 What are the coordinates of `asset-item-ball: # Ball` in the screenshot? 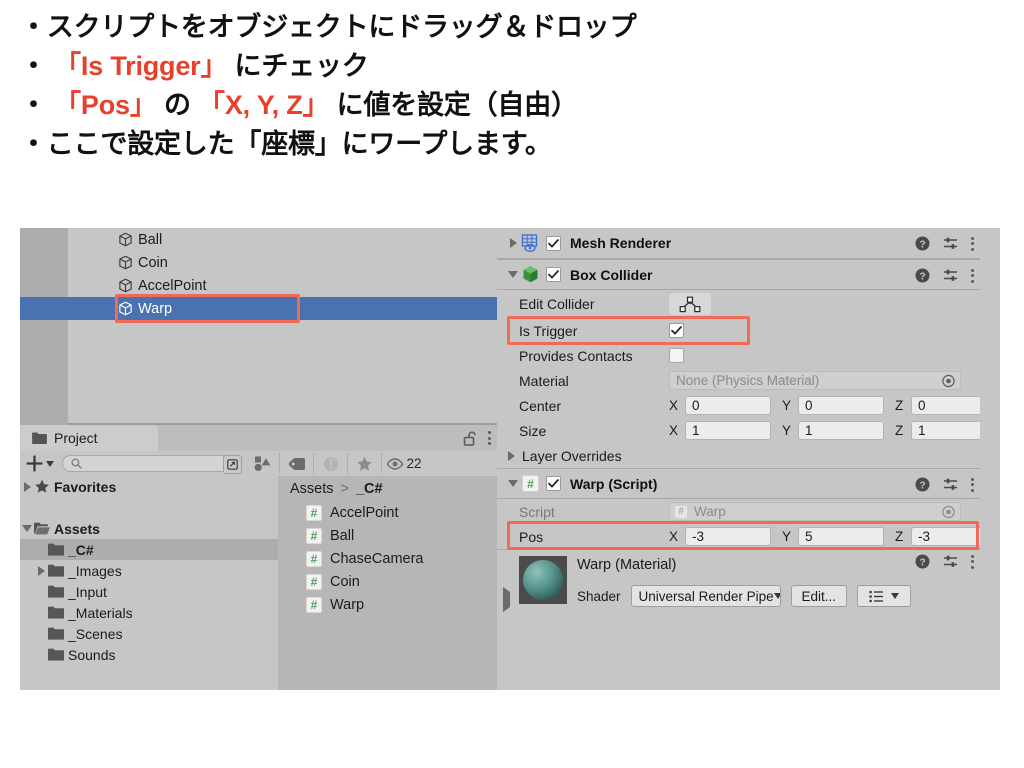 It's located at (387, 535).